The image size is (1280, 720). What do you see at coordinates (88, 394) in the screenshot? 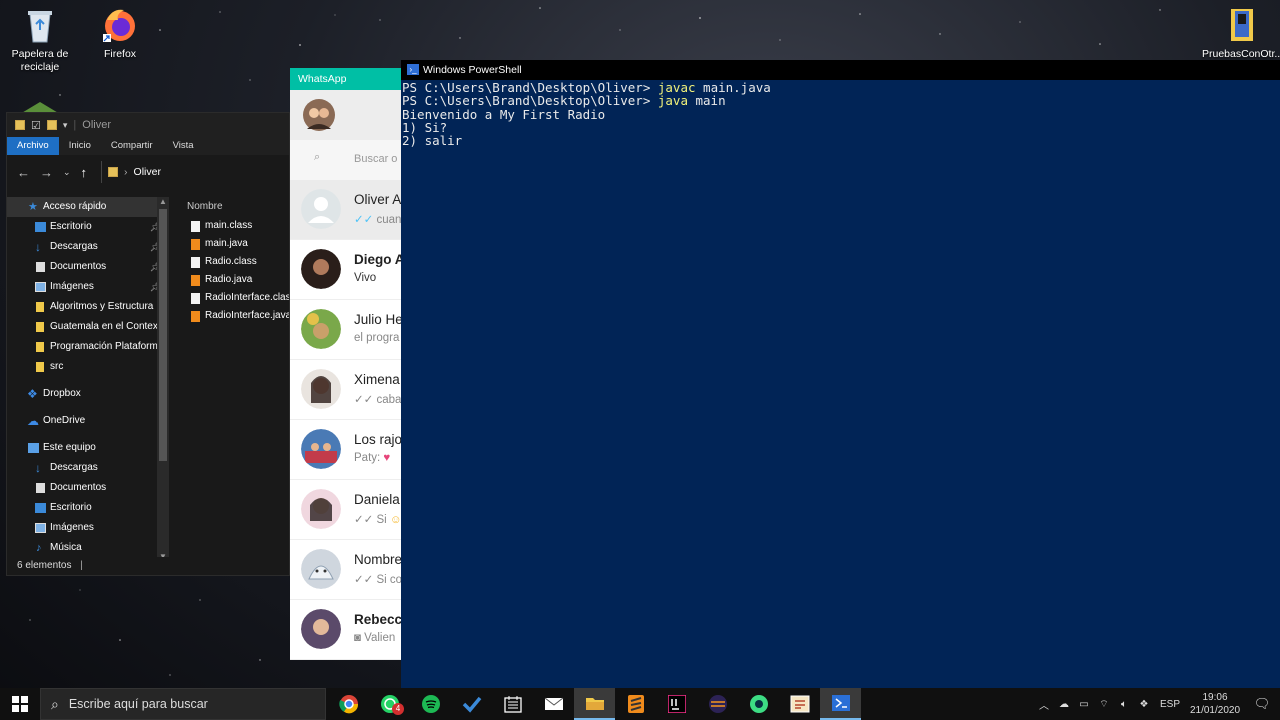
I see `nav-item-dropbox: ❖ Dropbox` at bounding box center [88, 394].